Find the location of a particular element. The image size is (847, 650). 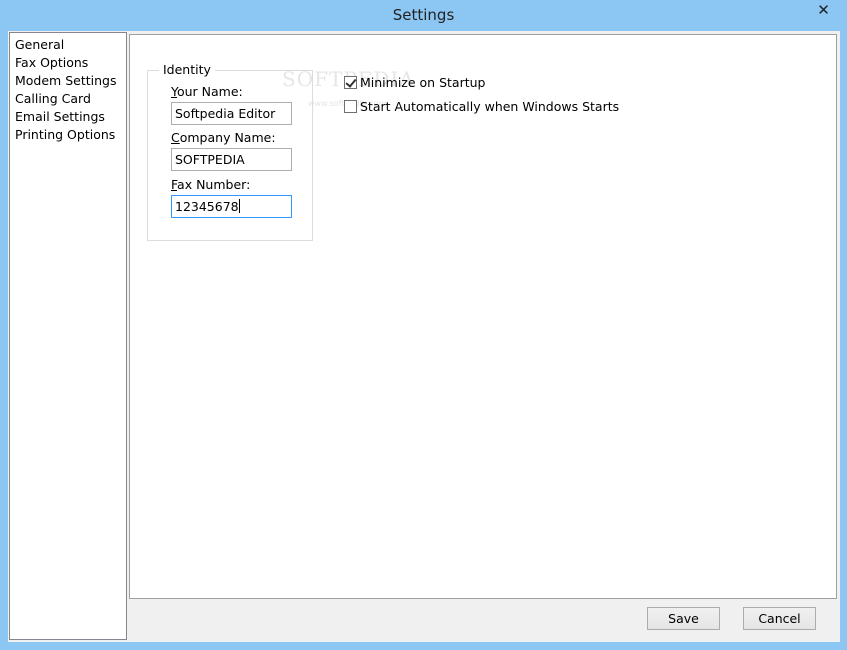

fax-number-label: Fax Number: is located at coordinates (211, 184).